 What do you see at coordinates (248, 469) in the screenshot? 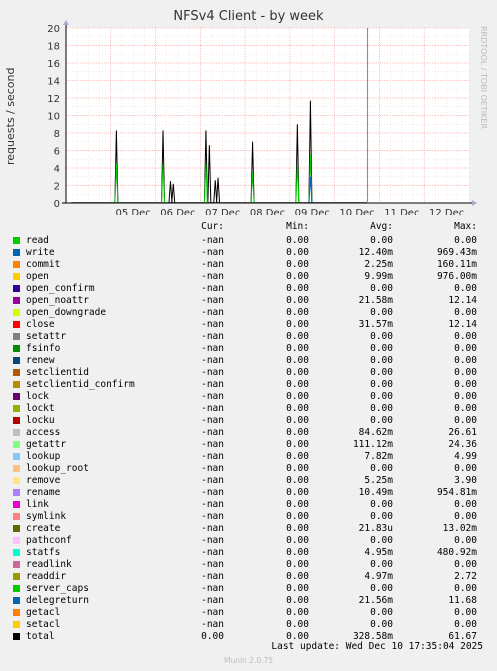
I see `legend-row: lookup_root -nan 0.00 0.00 0.00` at bounding box center [248, 469].